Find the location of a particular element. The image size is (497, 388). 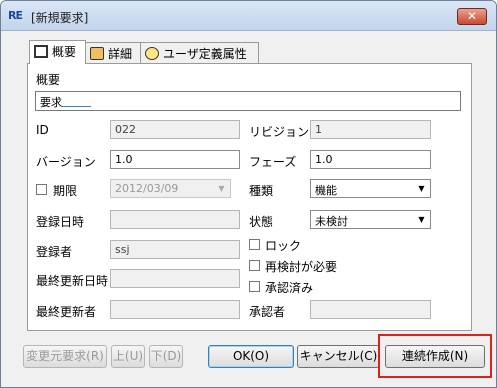

approved-checkbox is located at coordinates (254, 286).